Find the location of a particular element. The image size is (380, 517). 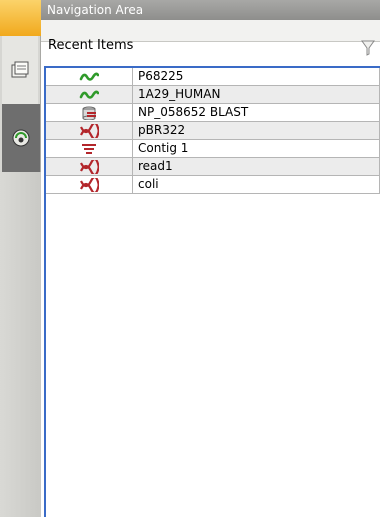

table-row: Contig 1 is located at coordinates (213, 148).